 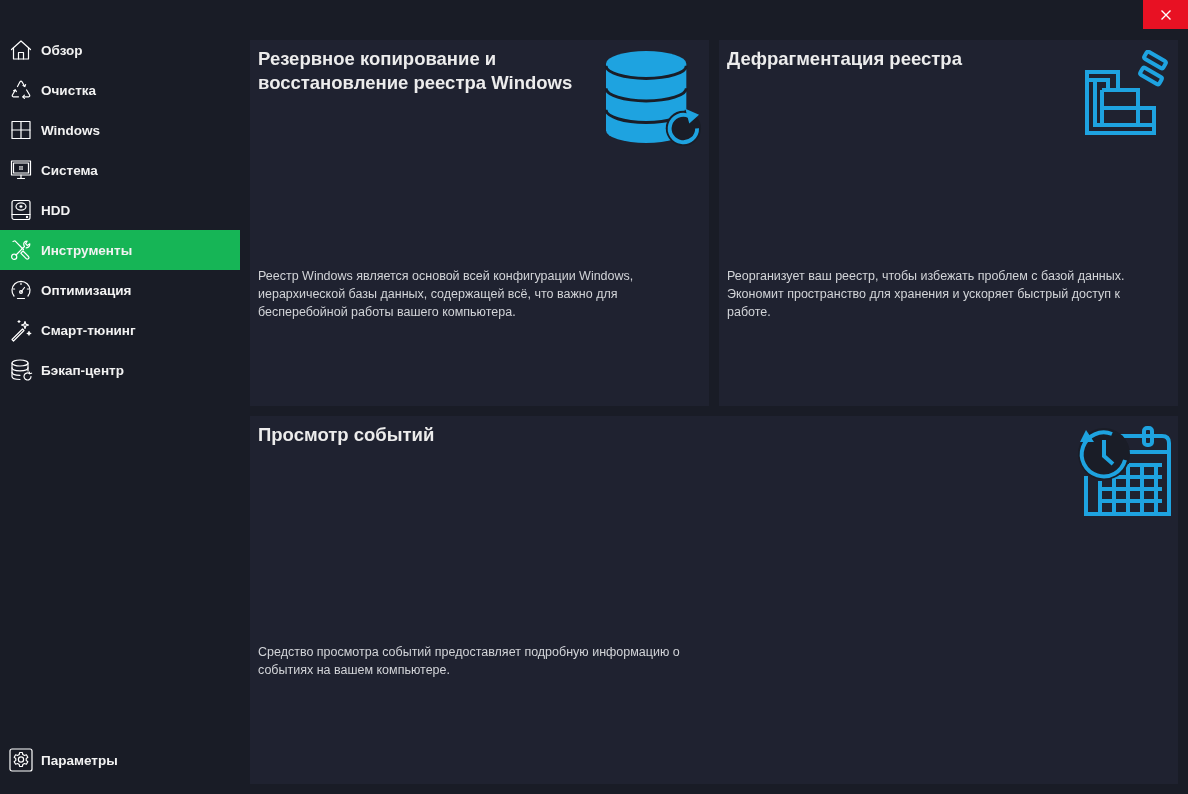 What do you see at coordinates (120, 330) in the screenshot?
I see `sidebar-item: Смарт-тюнинг` at bounding box center [120, 330].